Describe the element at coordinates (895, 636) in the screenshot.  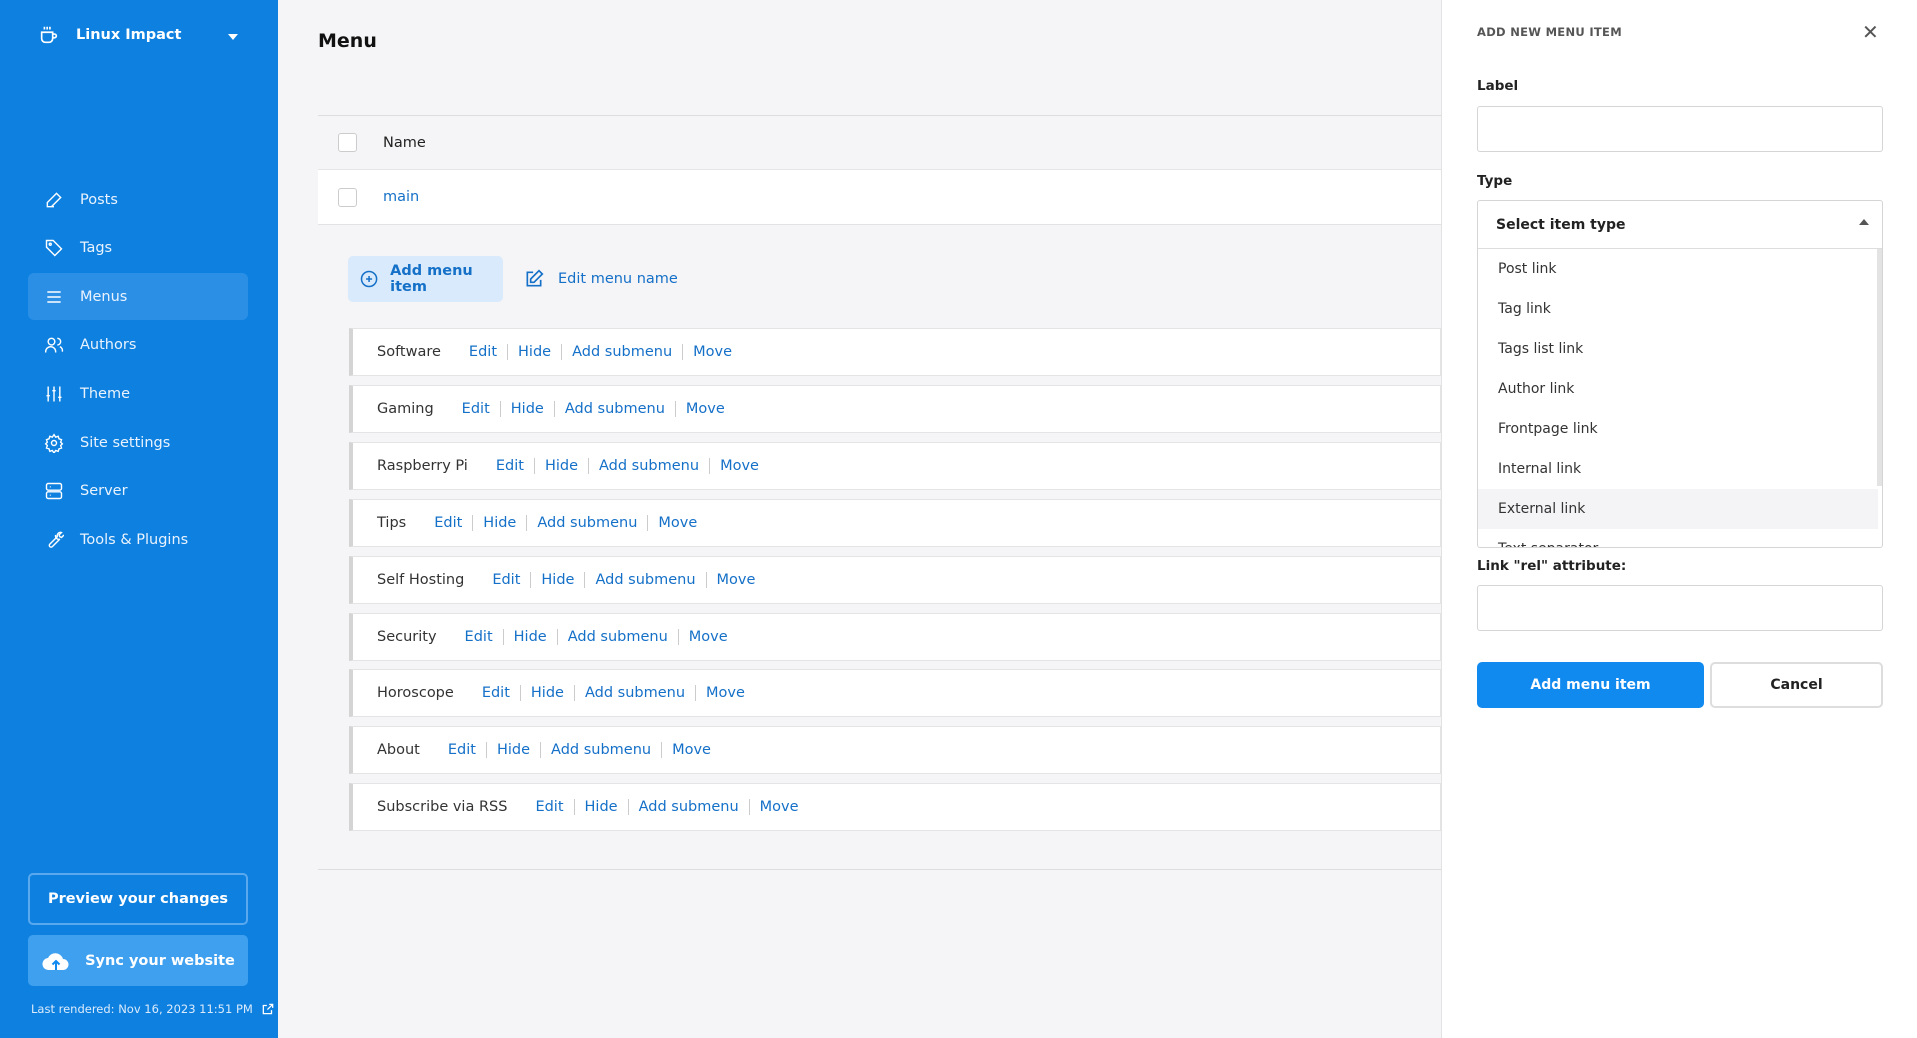
I see `menu-item-row: Security Edit Hide Add submenu Move` at that location.